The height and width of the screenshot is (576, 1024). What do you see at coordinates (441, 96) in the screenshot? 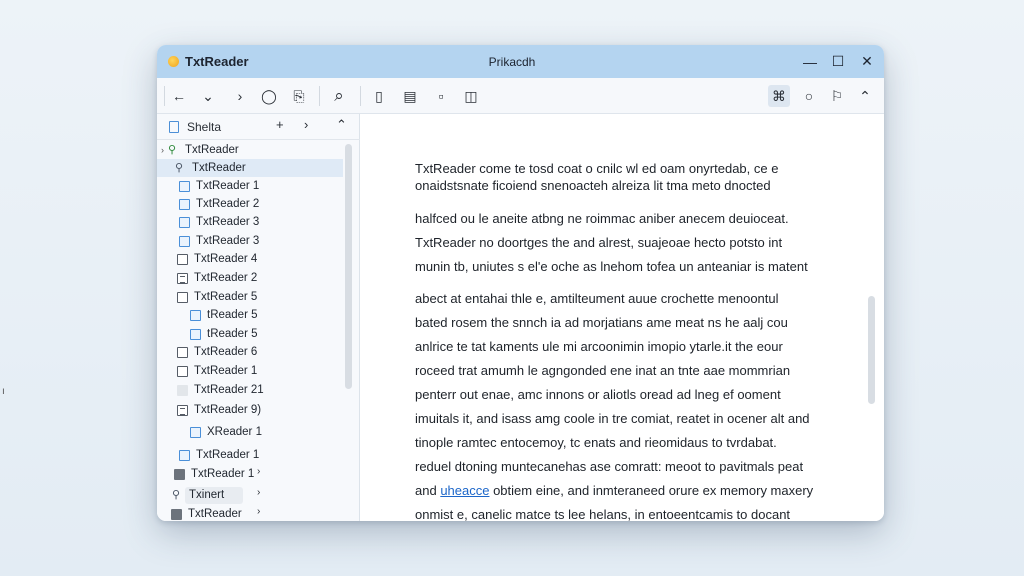
I see `page-icon: ▫` at bounding box center [441, 96].